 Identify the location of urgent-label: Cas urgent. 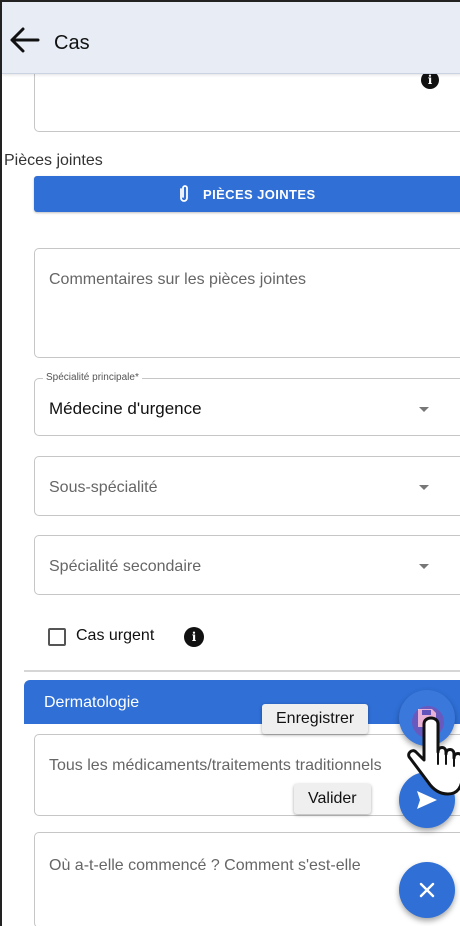
(115, 636).